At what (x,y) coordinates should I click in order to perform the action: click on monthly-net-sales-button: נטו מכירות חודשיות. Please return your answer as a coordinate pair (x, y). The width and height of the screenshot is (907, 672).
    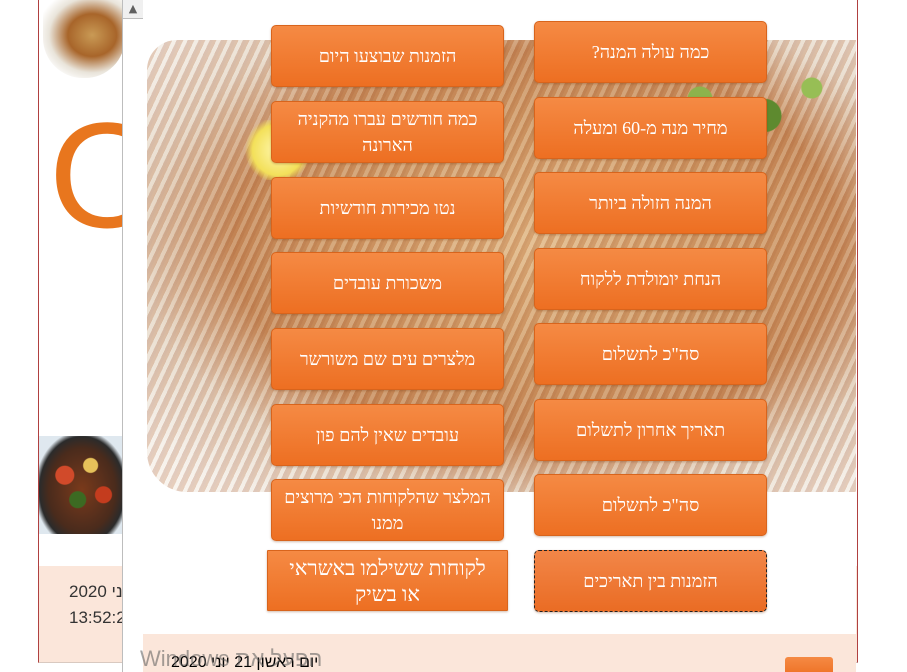
    Looking at the image, I should click on (387, 208).